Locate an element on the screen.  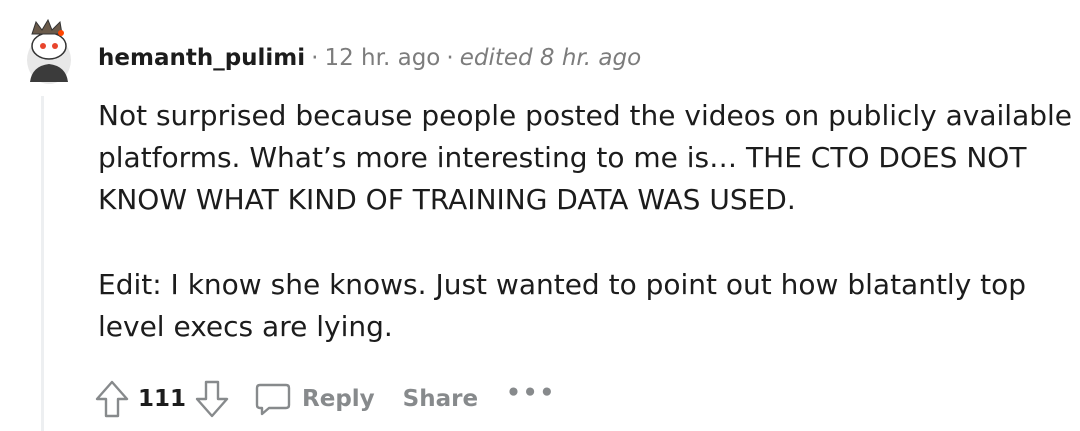
timestamp: 12 hr. ago is located at coordinates (382, 58).